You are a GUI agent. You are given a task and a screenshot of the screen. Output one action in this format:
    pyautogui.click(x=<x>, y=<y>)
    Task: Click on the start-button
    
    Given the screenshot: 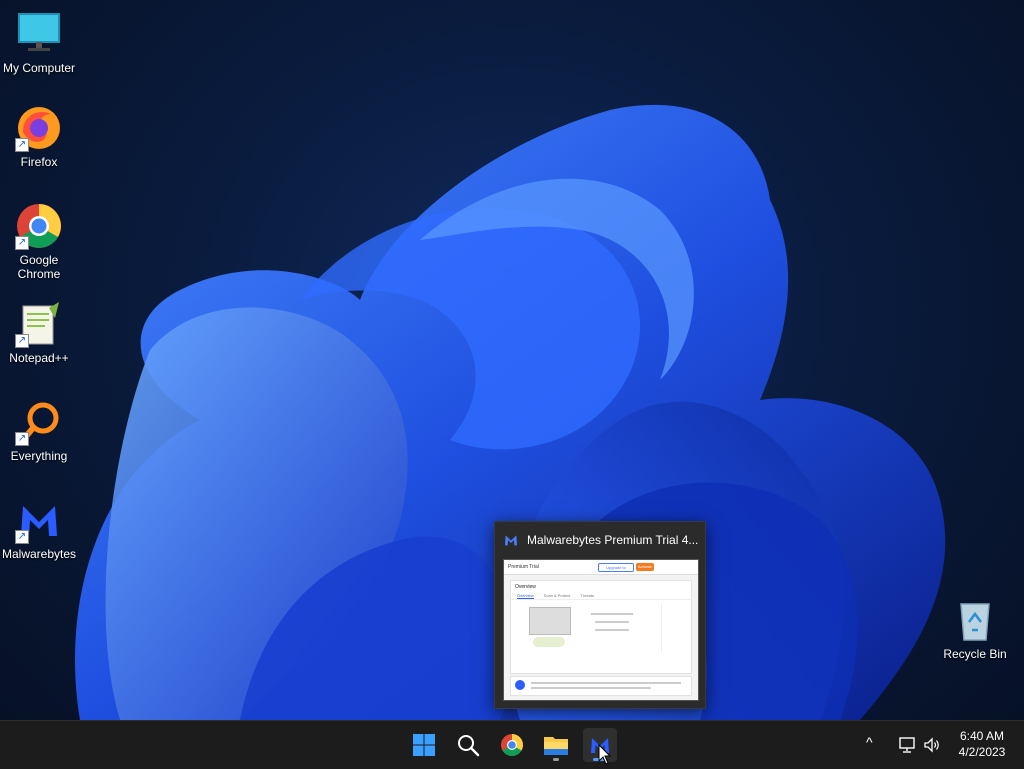 What is the action you would take?
    pyautogui.click(x=424, y=745)
    